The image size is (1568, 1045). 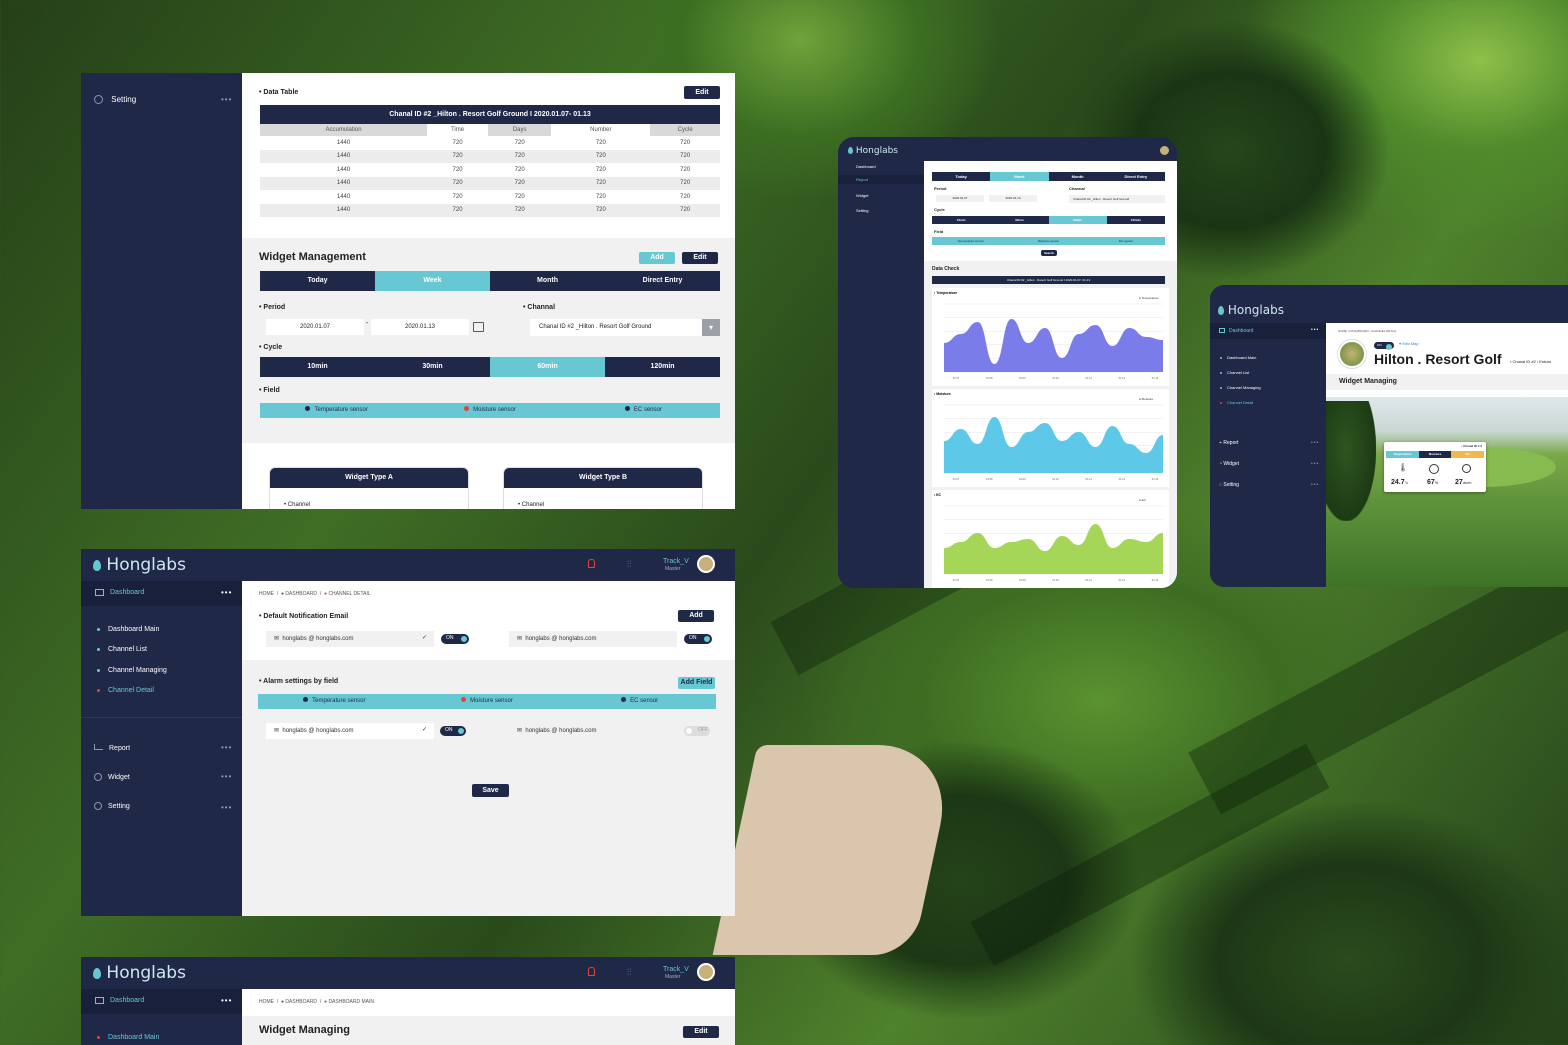 I want to click on add-field-button: Add Field, so click(x=696, y=683).